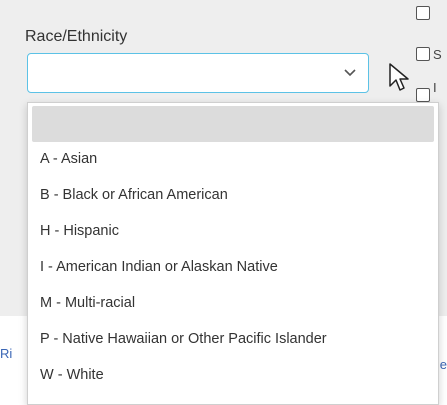  Describe the element at coordinates (435, 87) in the screenshot. I see `checkbox-3-label: I` at that location.